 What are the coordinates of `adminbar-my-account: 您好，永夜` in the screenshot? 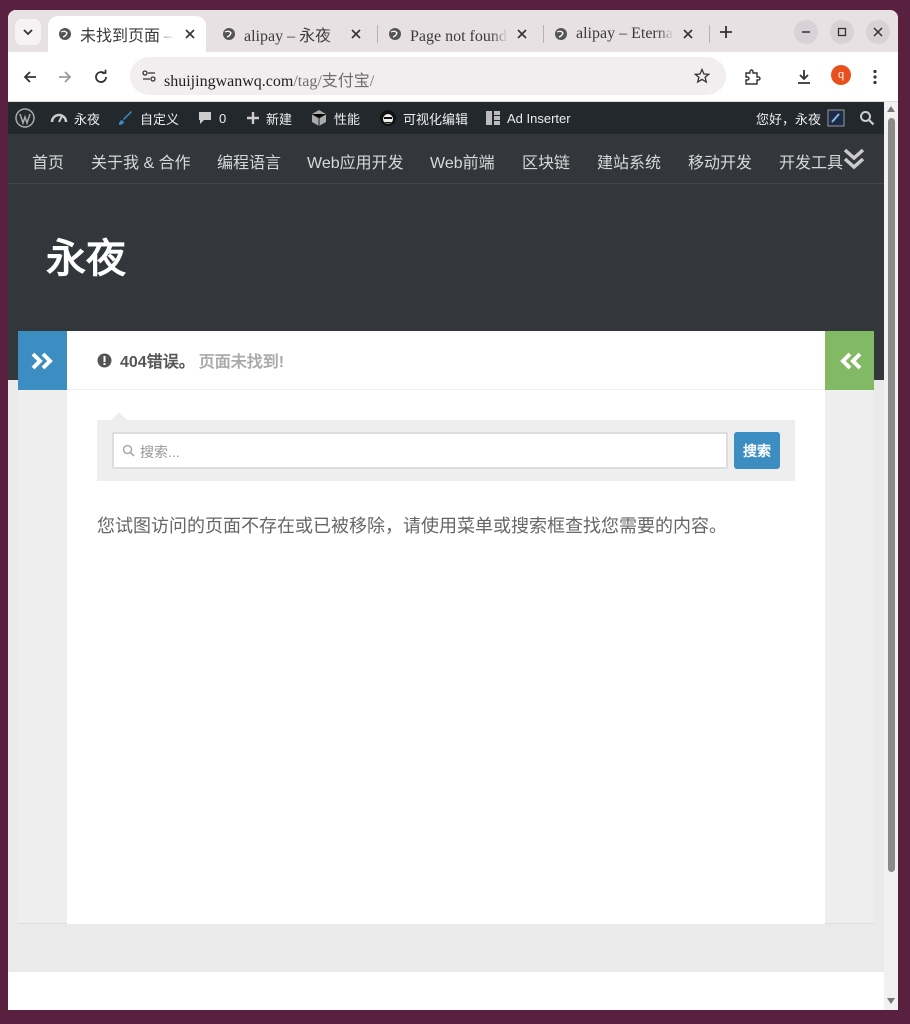 It's located at (800, 118).